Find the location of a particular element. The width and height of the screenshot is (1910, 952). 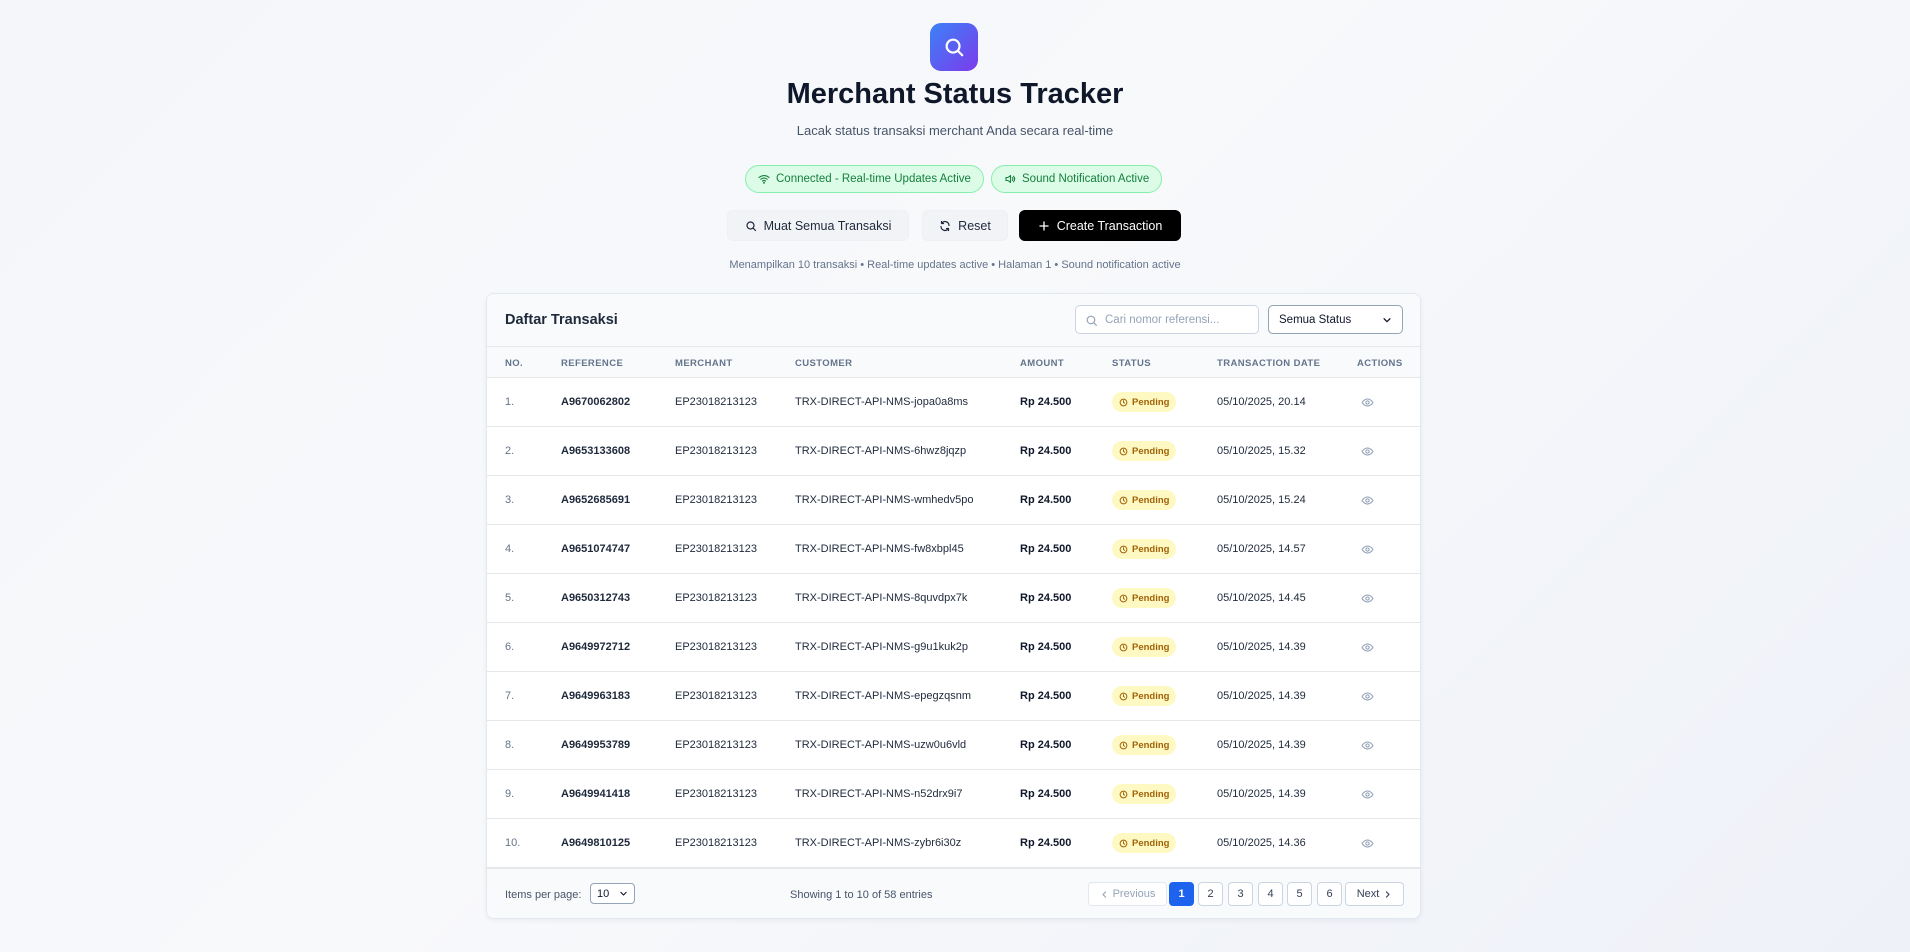

row-number: 2. is located at coordinates (510, 451).